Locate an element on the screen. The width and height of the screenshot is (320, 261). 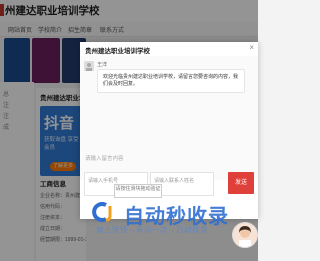
sender-name: 王洋 is located at coordinates (102, 65).